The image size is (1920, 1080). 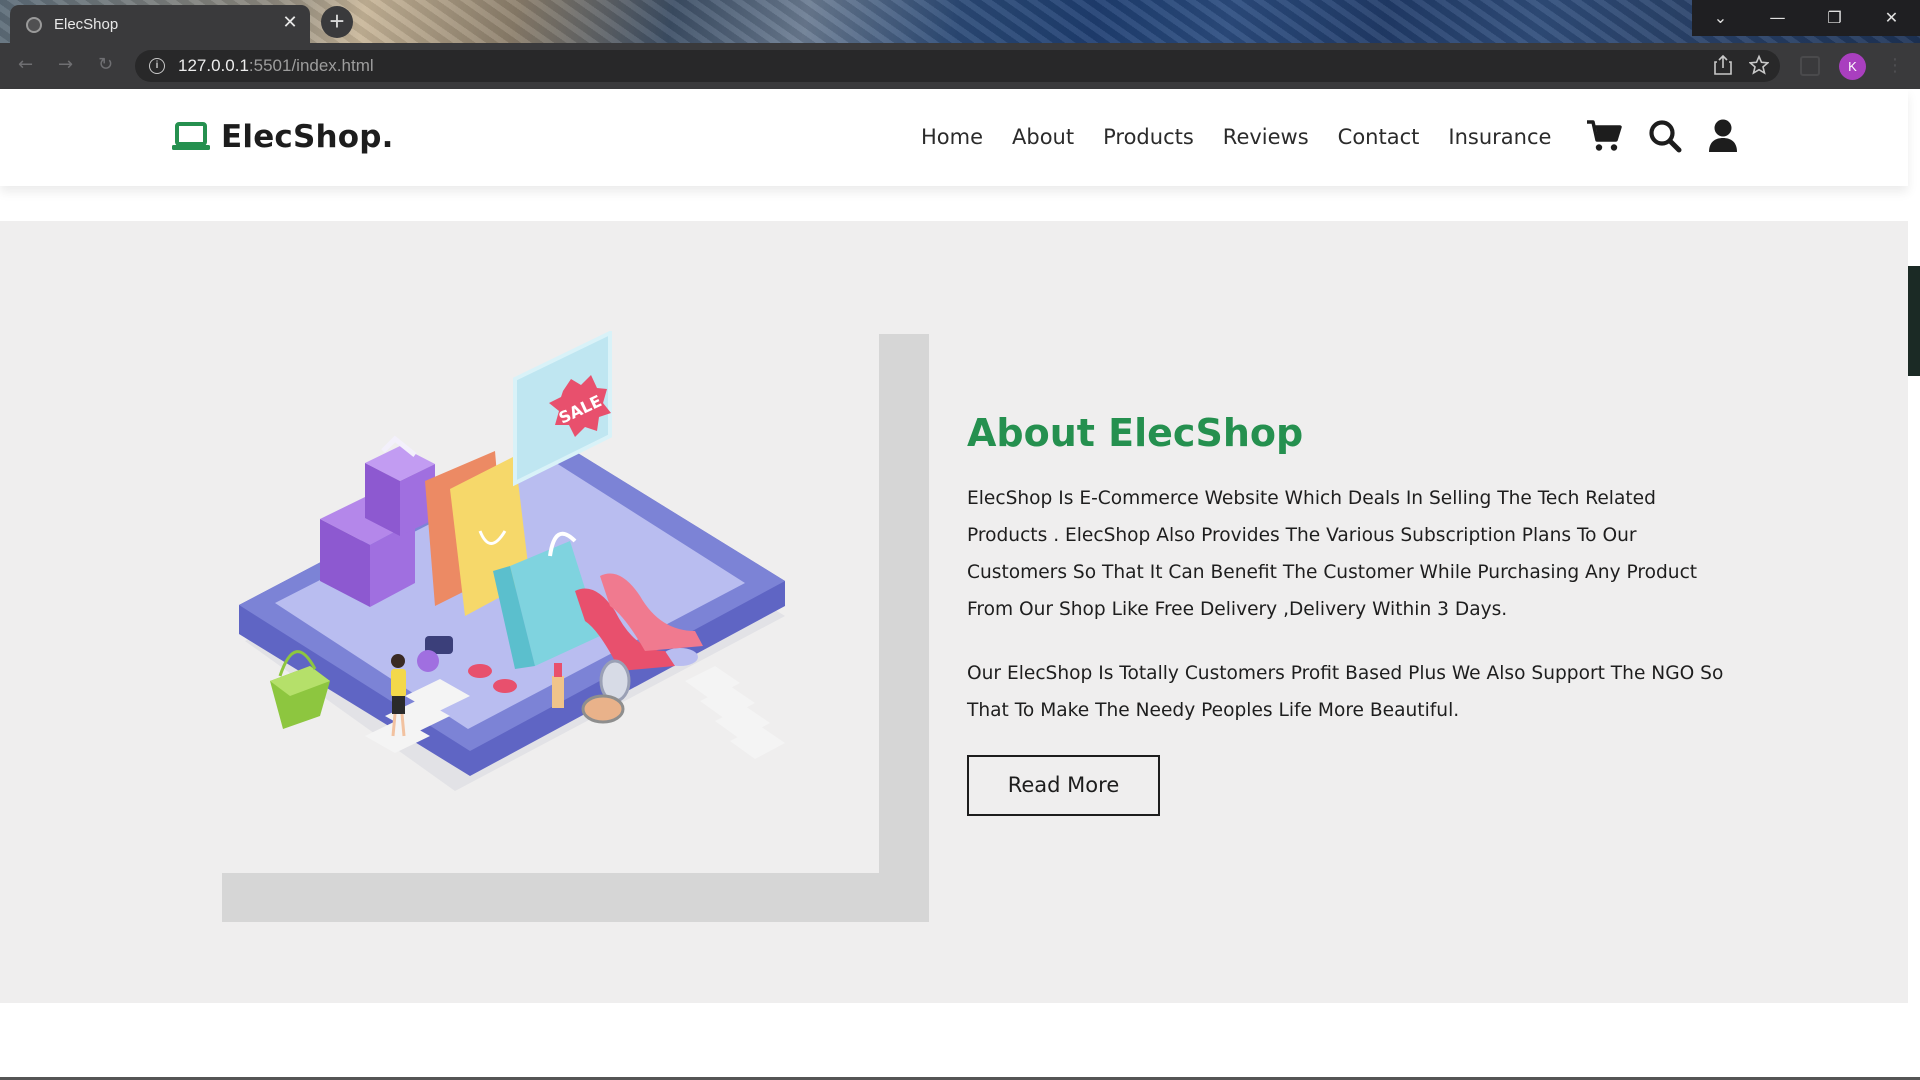 I want to click on url-input: i 127.0.0.1:5501/index.html, so click(x=957, y=66).